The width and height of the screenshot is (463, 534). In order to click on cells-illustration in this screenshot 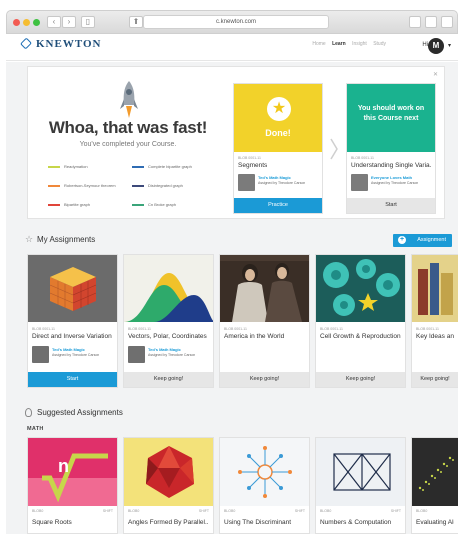, I will do `click(360, 288)`.